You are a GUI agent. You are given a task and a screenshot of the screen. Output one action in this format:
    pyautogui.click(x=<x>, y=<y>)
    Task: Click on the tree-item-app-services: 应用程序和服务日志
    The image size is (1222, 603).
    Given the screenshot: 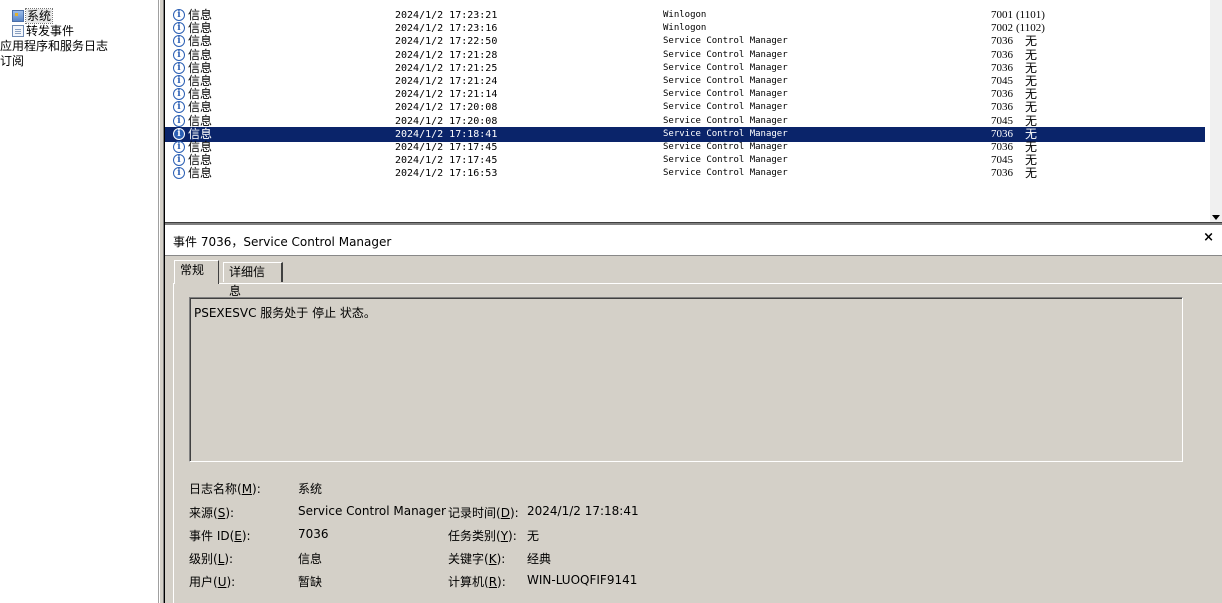 What is the action you would take?
    pyautogui.click(x=54, y=46)
    